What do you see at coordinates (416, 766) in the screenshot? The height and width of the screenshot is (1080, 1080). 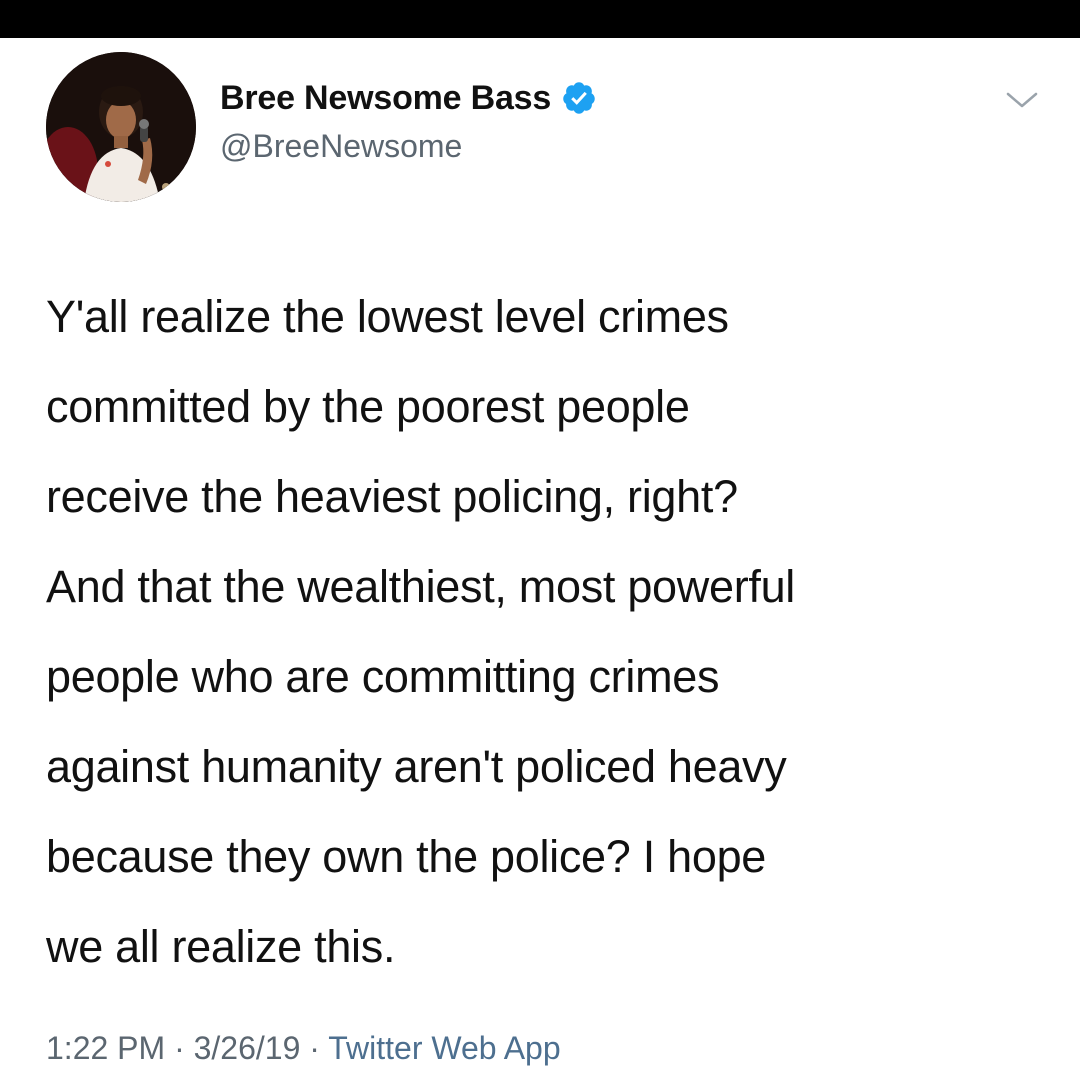 I see `tweet-line: against humanity aren't policed heavy` at bounding box center [416, 766].